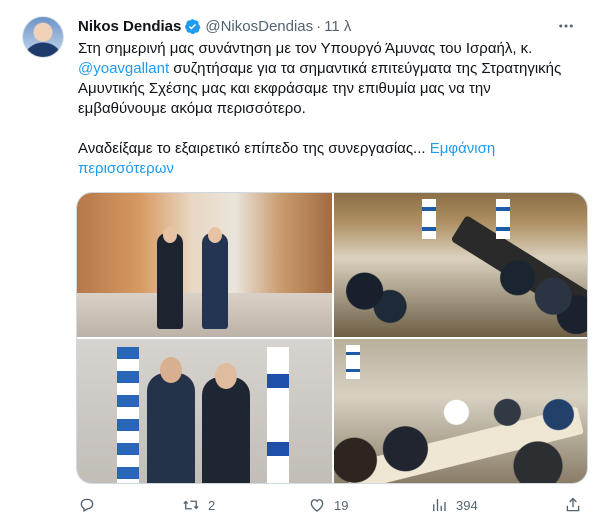 Image resolution: width=596 pixels, height=518 pixels. I want to click on like-count: 19, so click(341, 505).